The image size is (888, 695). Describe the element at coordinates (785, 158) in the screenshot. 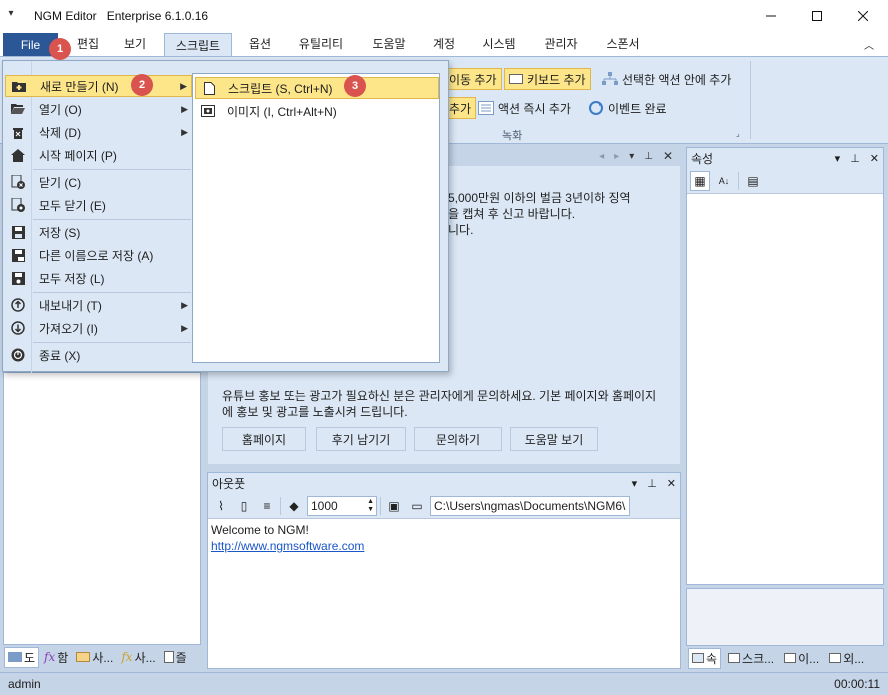

I see `properties-panel-header: 속성 ▾ ⊥ ✕` at that location.